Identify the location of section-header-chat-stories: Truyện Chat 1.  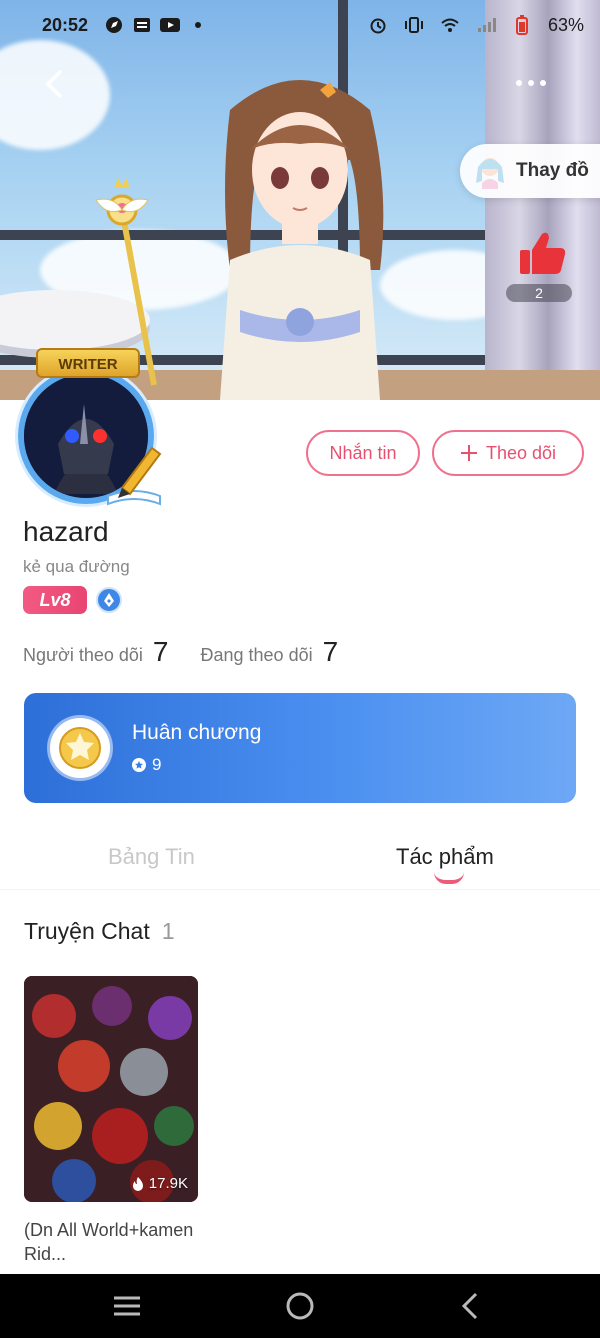
(99, 931).